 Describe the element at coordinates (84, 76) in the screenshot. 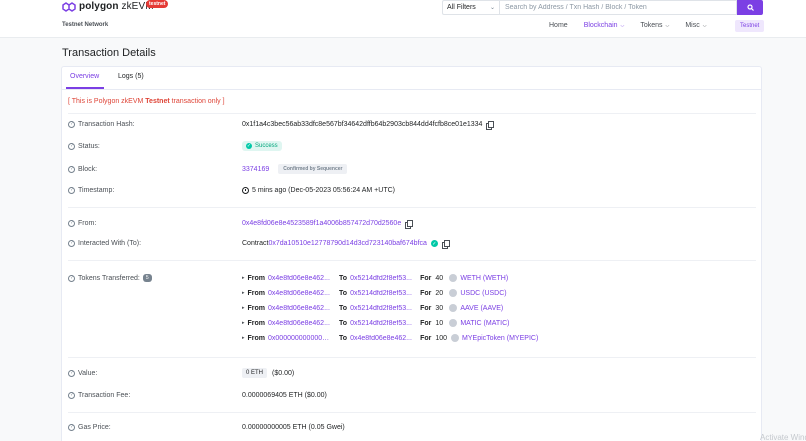

I see `tab-overview: Overview` at that location.